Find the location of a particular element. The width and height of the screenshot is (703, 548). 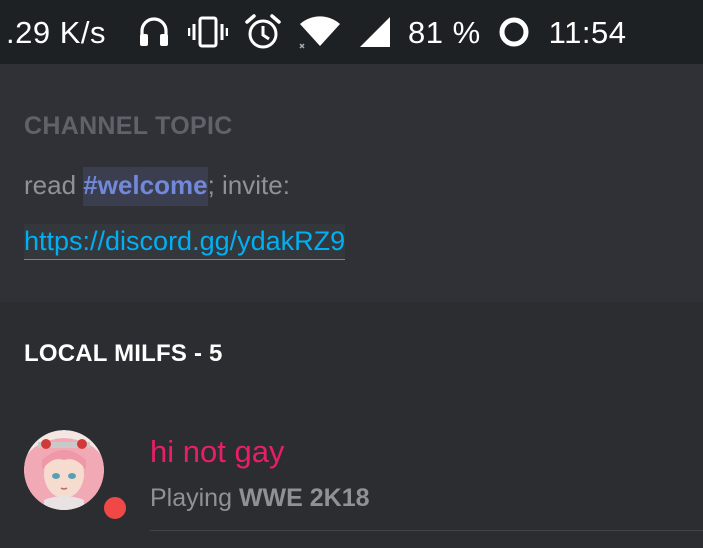

network-speed: .29 K/s is located at coordinates (56, 32).